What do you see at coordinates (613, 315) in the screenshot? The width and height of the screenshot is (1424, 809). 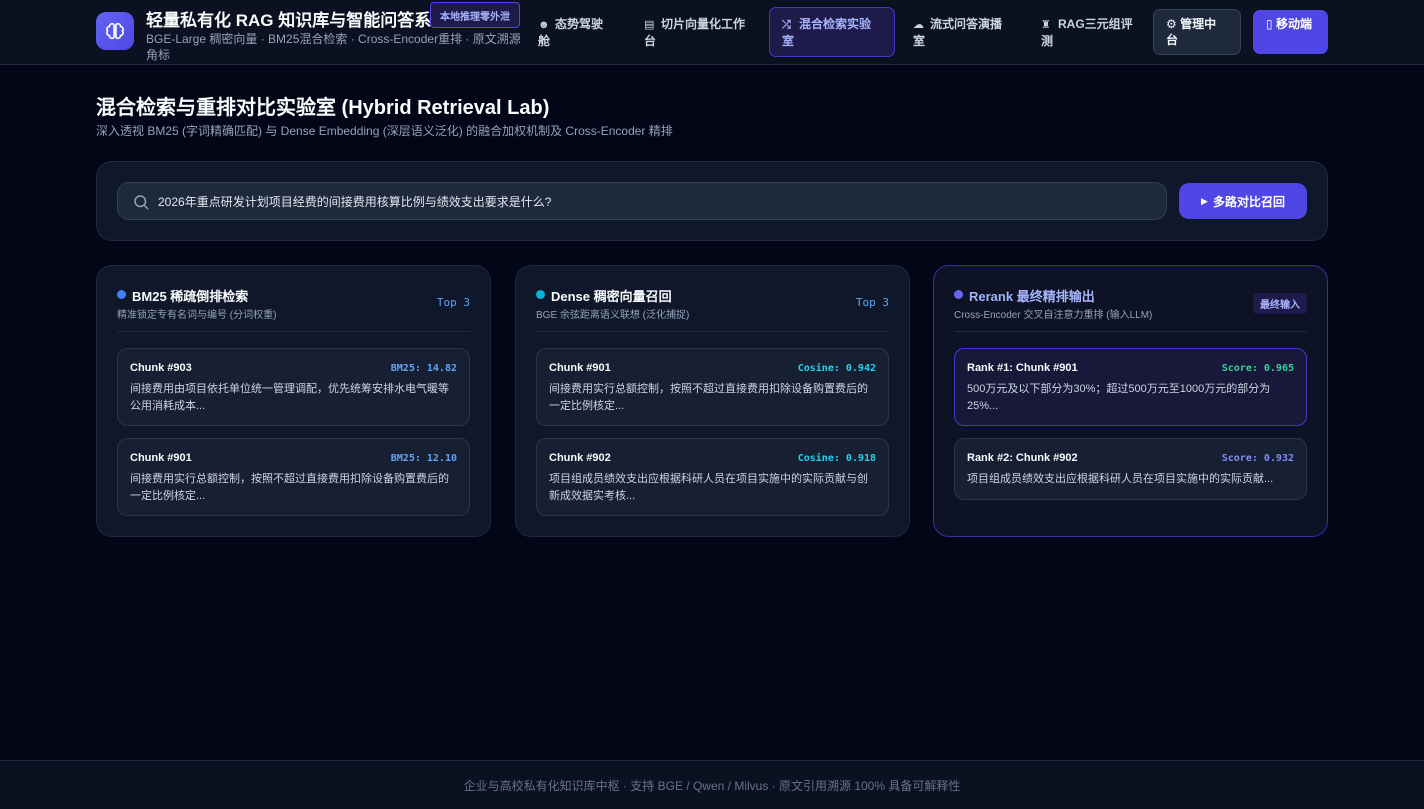 I see `column-subtitle: BGE 余弦距离语义联想 (泛化捕捉)` at bounding box center [613, 315].